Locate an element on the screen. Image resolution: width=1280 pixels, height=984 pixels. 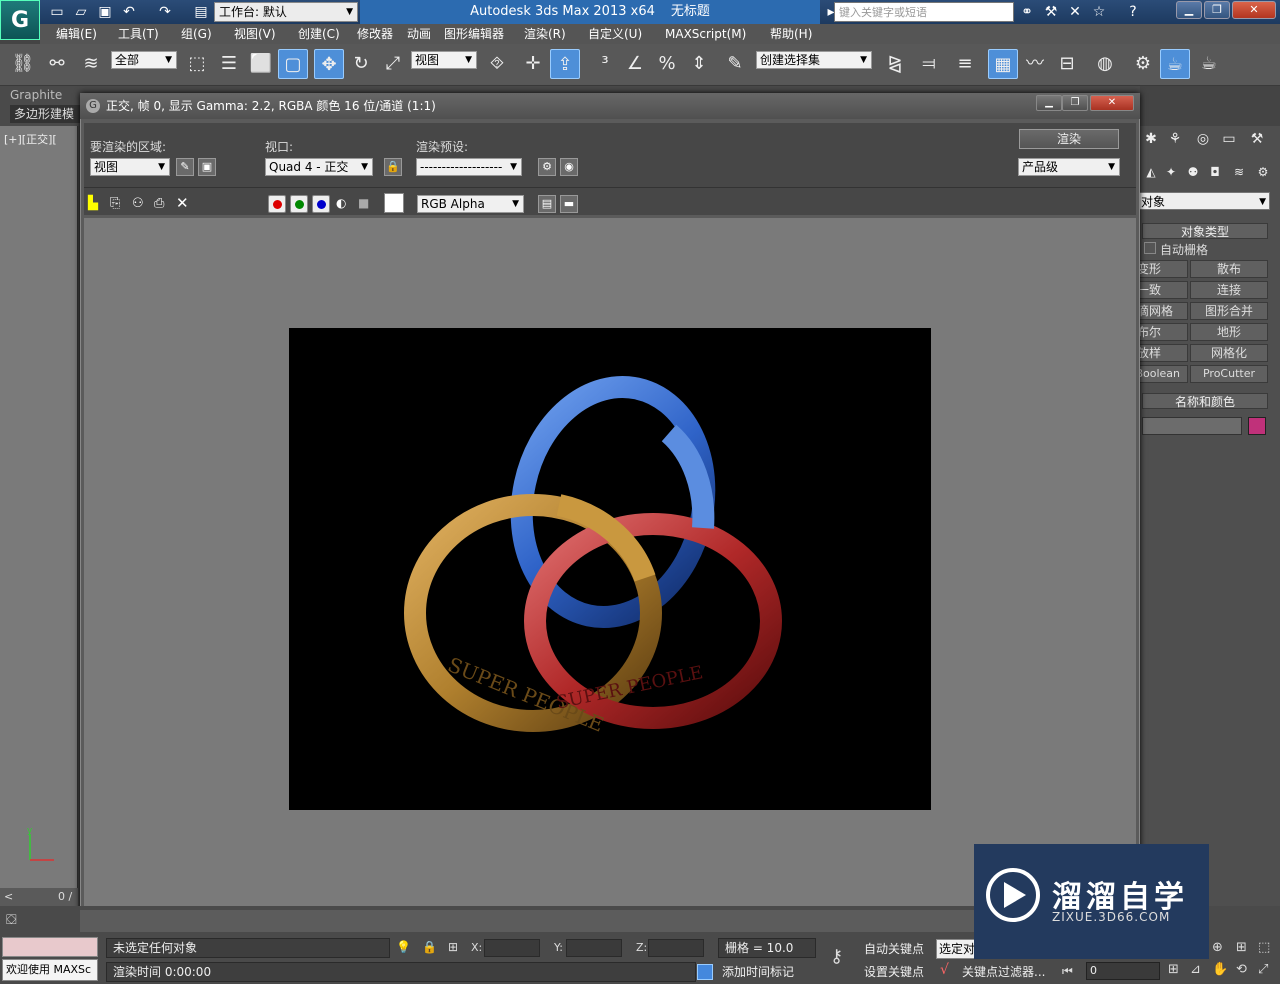
select-move-icon: ✥ is located at coordinates (329, 64).